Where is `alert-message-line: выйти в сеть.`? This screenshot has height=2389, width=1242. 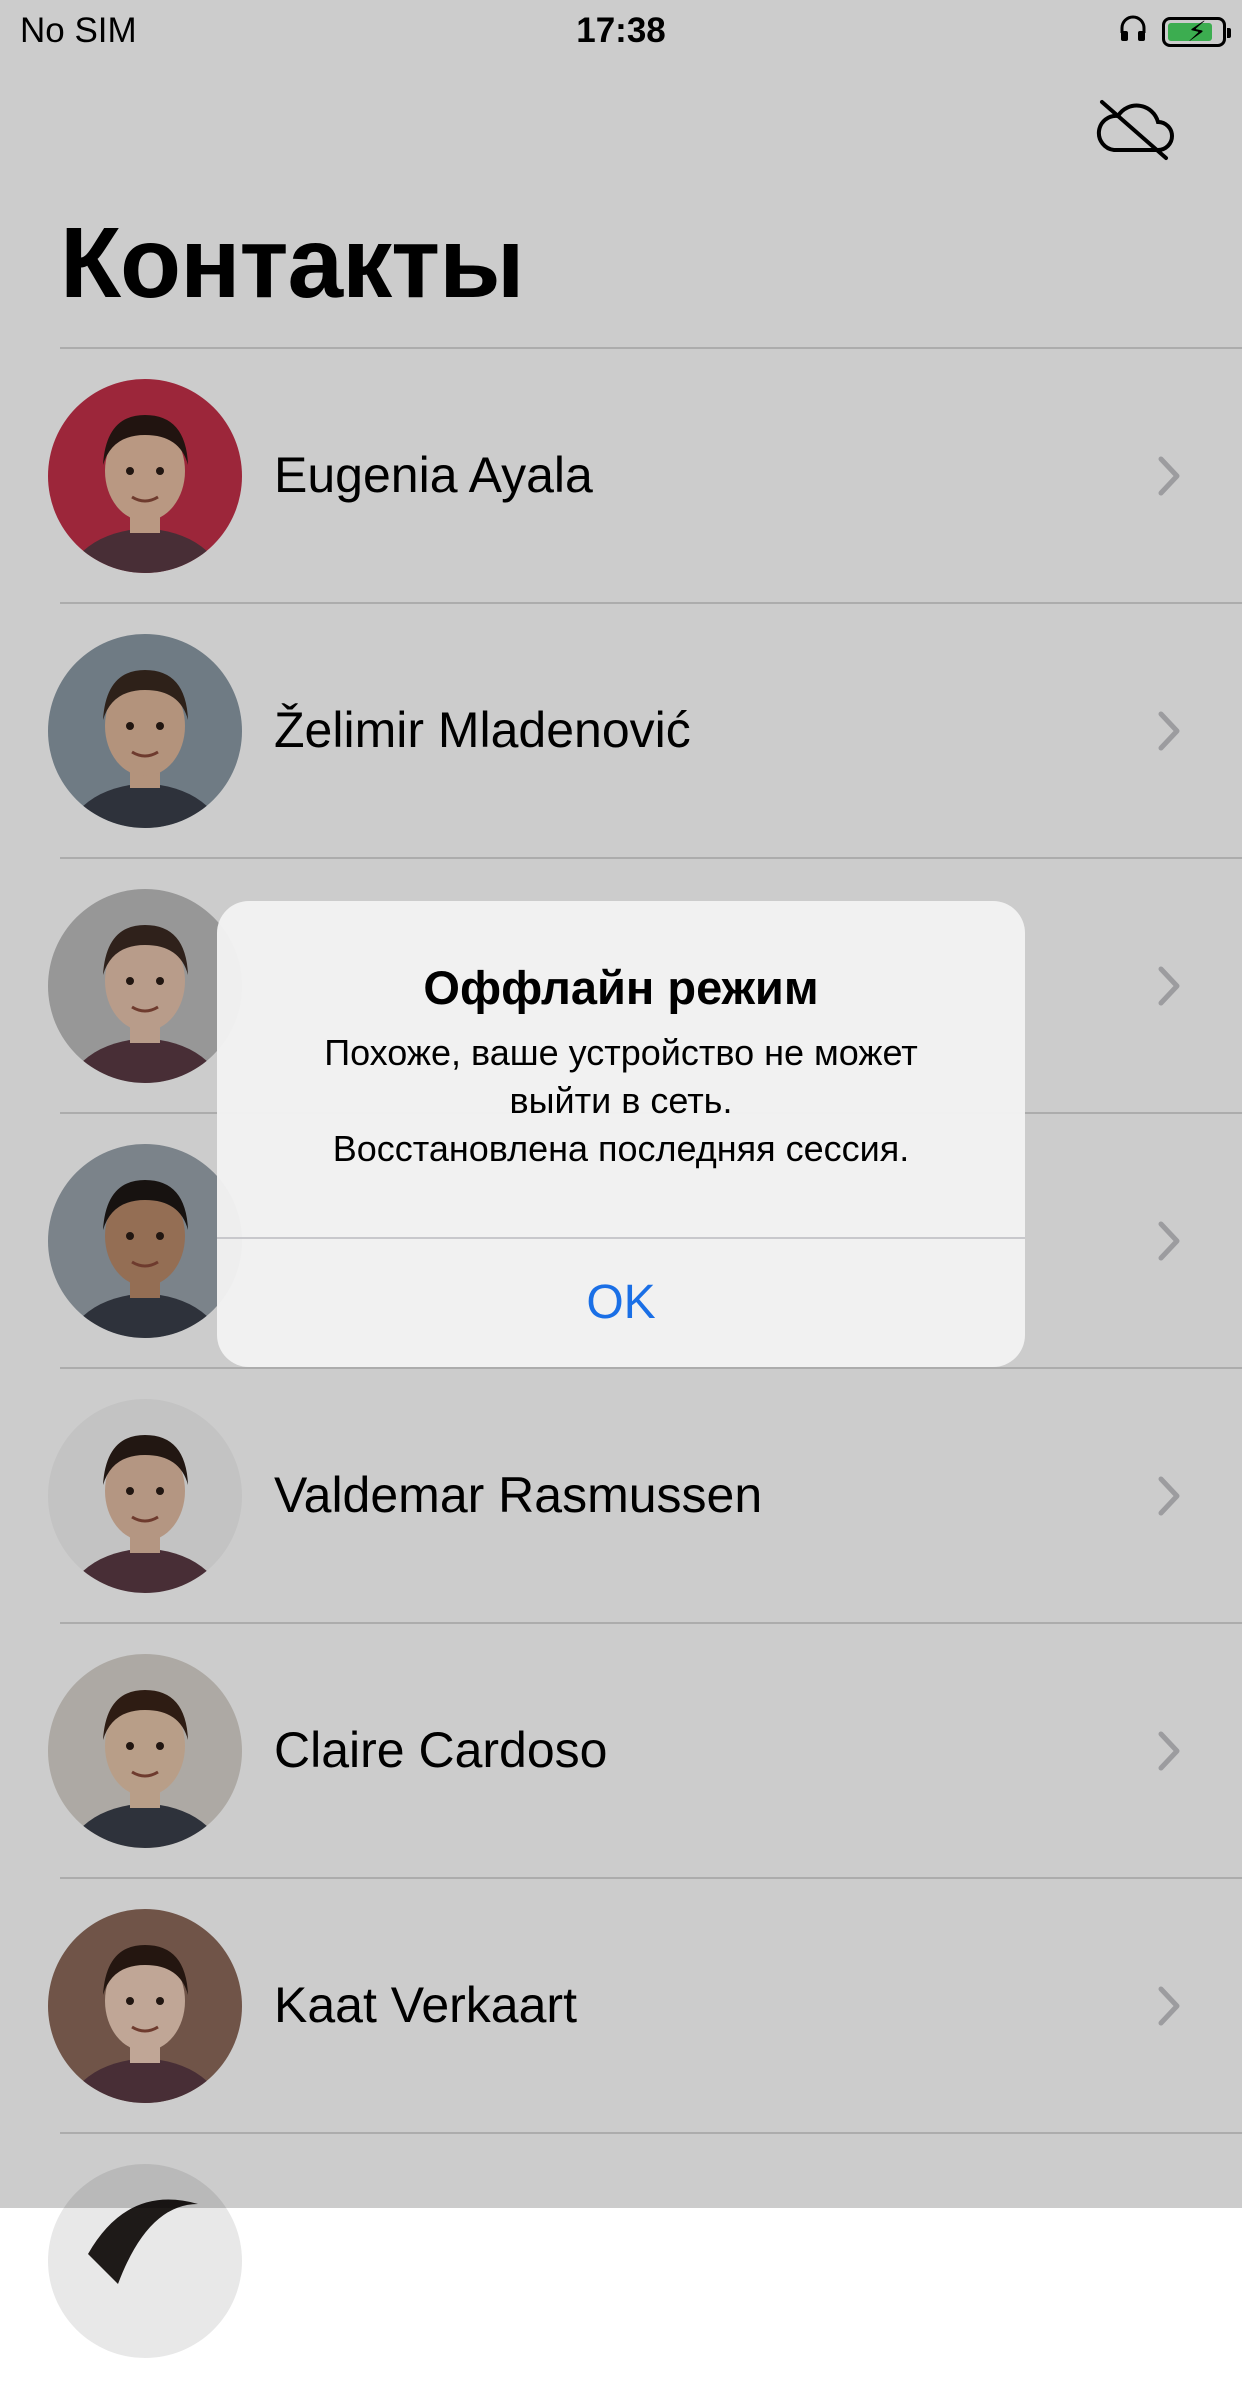 alert-message-line: выйти в сеть. is located at coordinates (621, 1100).